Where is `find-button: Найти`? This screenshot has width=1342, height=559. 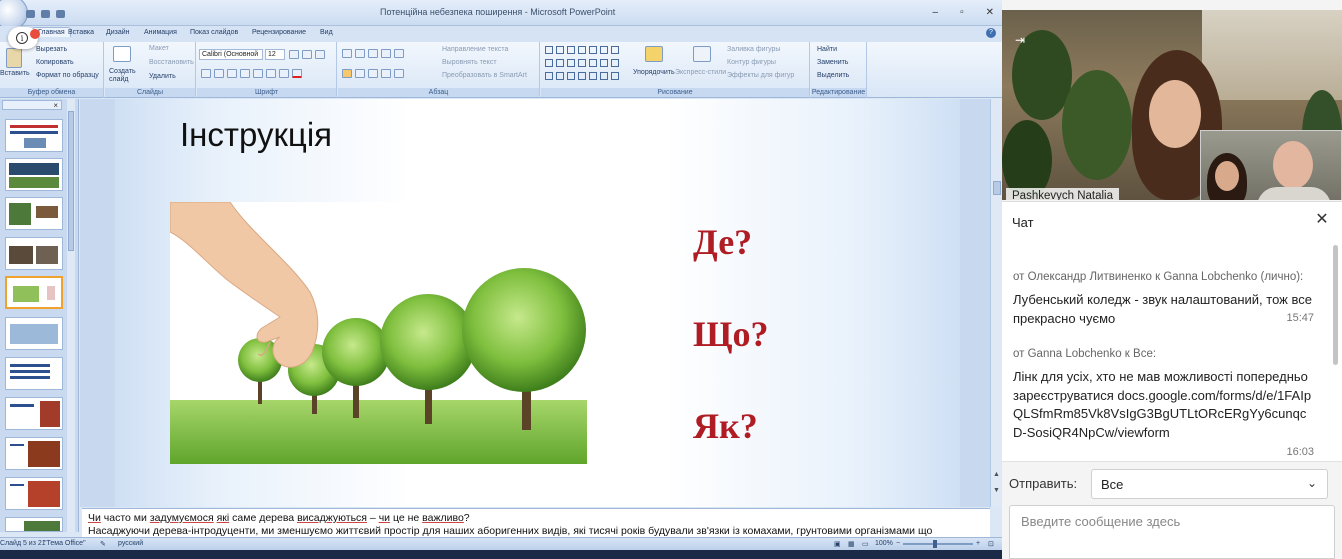 find-button: Найти is located at coordinates (827, 49).